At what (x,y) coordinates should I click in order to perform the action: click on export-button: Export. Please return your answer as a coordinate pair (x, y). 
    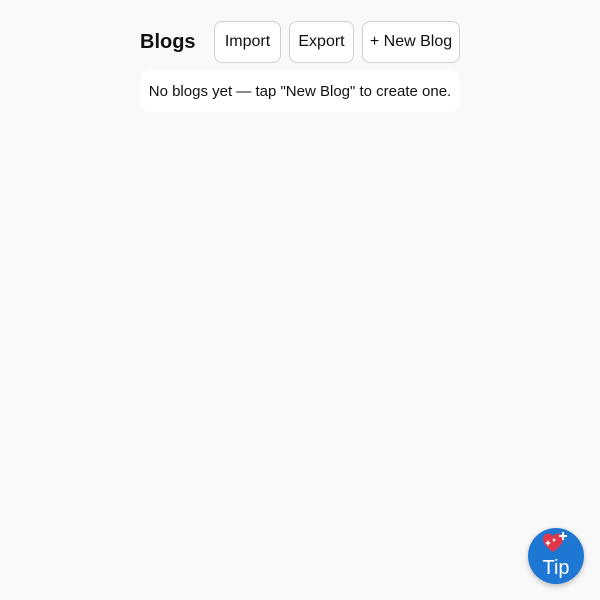
    Looking at the image, I should click on (321, 42).